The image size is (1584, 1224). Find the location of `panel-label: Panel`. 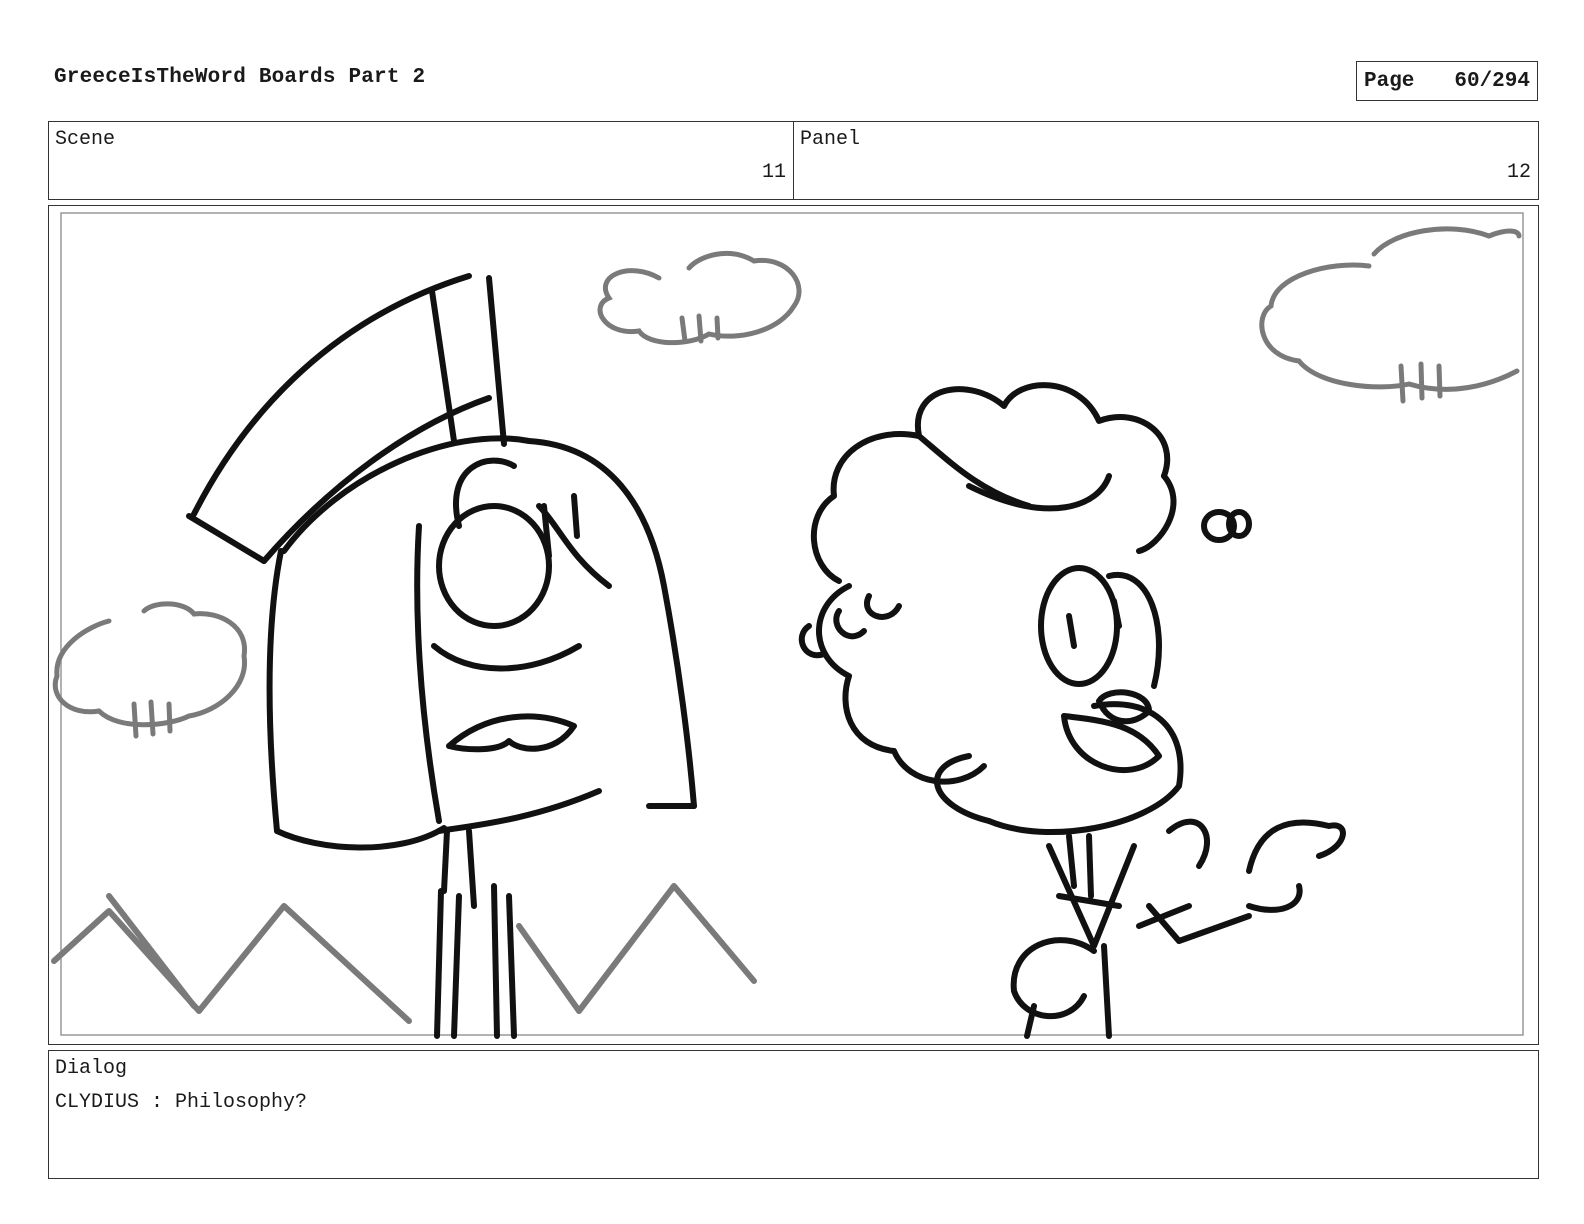

panel-label: Panel is located at coordinates (830, 139).